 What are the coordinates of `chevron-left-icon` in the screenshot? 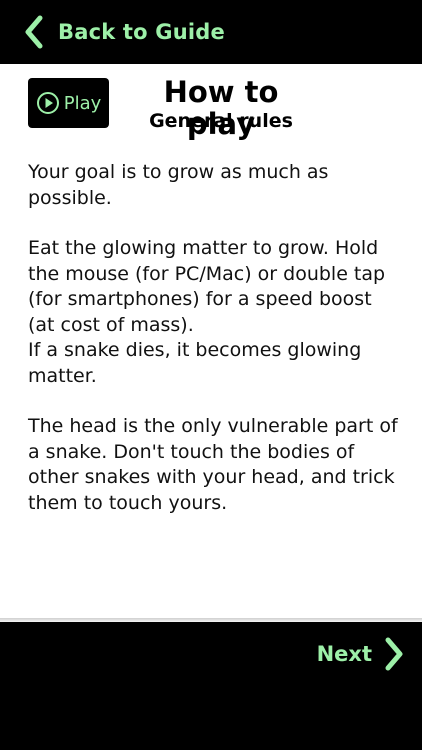 It's located at (34, 32).